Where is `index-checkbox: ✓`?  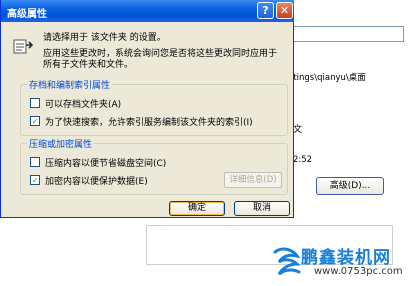 index-checkbox: ✓ is located at coordinates (35, 121).